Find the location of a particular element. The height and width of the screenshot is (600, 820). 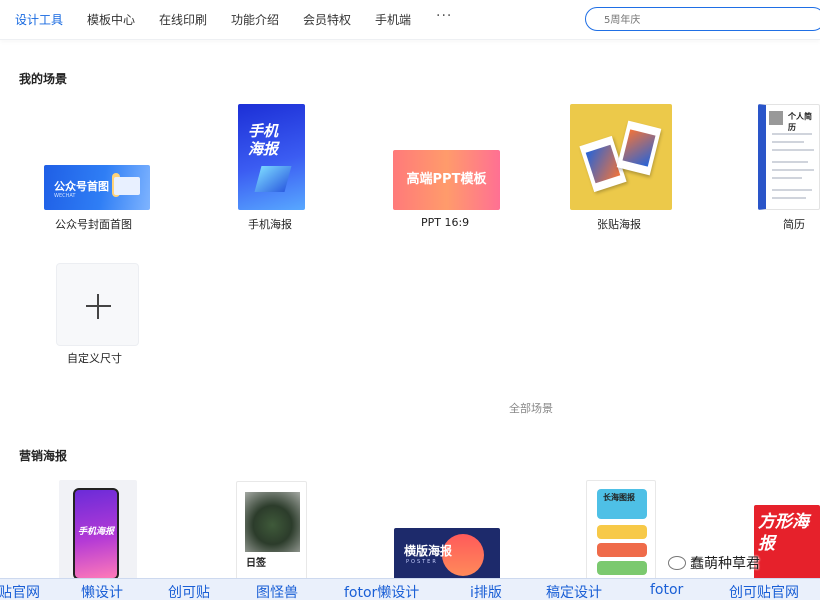

scene-label-resume: 简历 is located at coordinates (794, 224).